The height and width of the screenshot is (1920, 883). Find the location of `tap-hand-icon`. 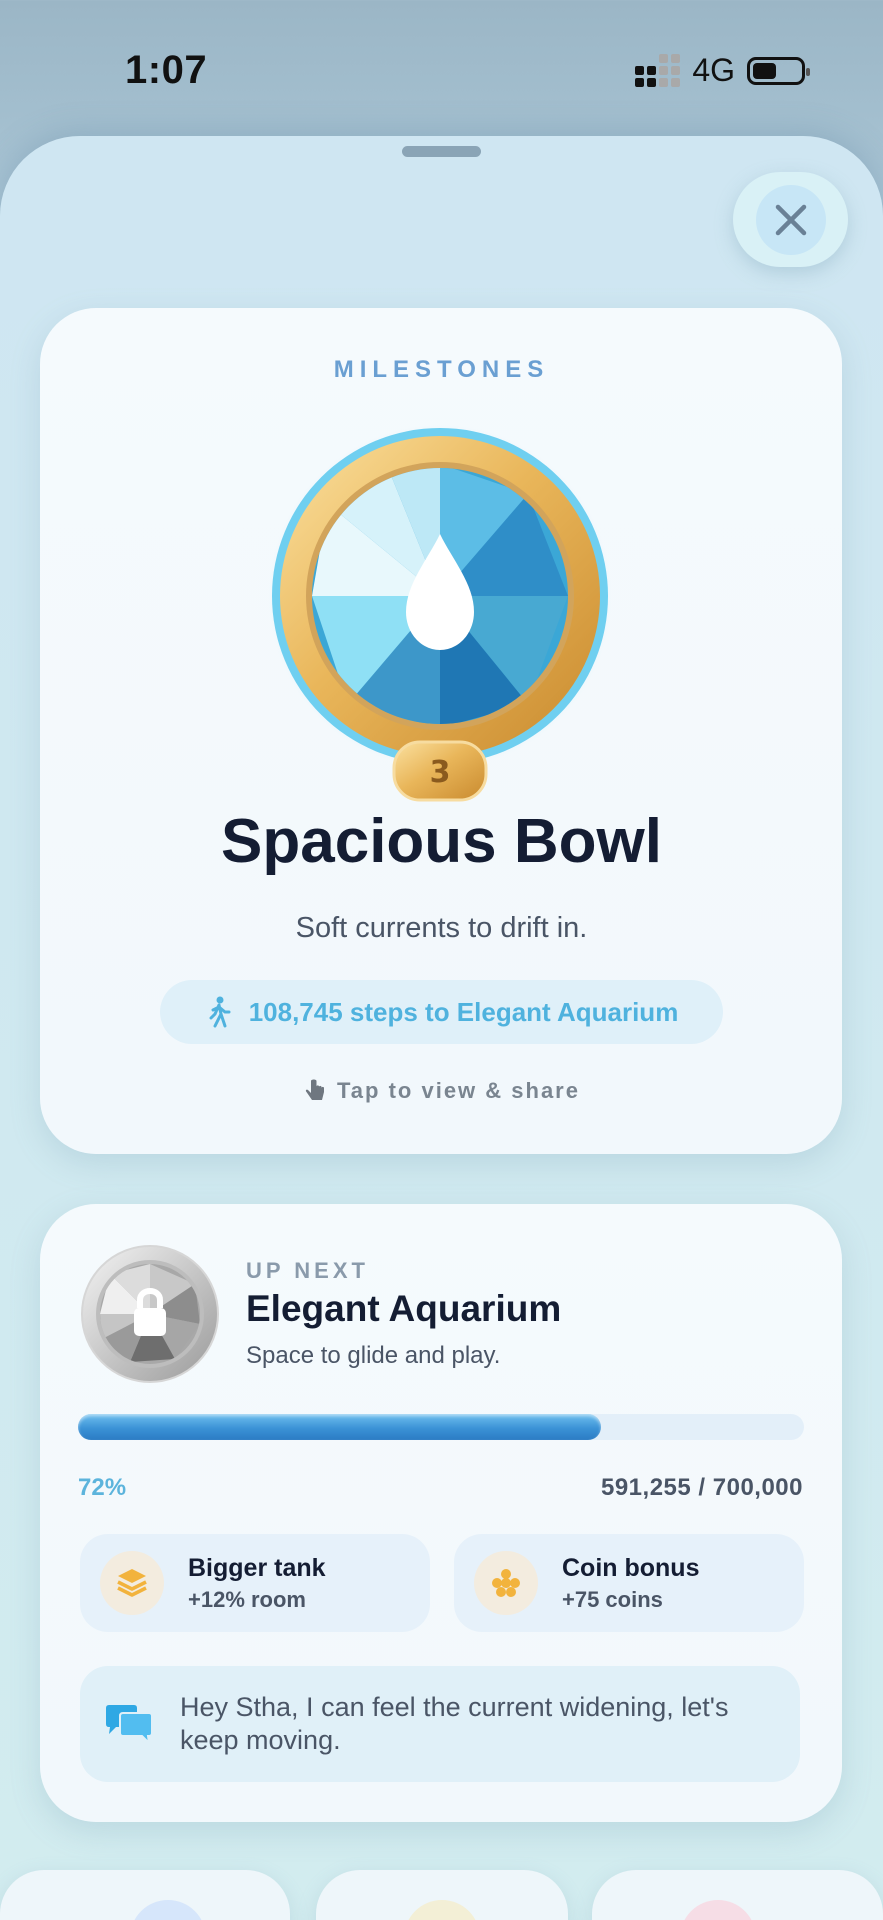

tap-hand-icon is located at coordinates (314, 1089).